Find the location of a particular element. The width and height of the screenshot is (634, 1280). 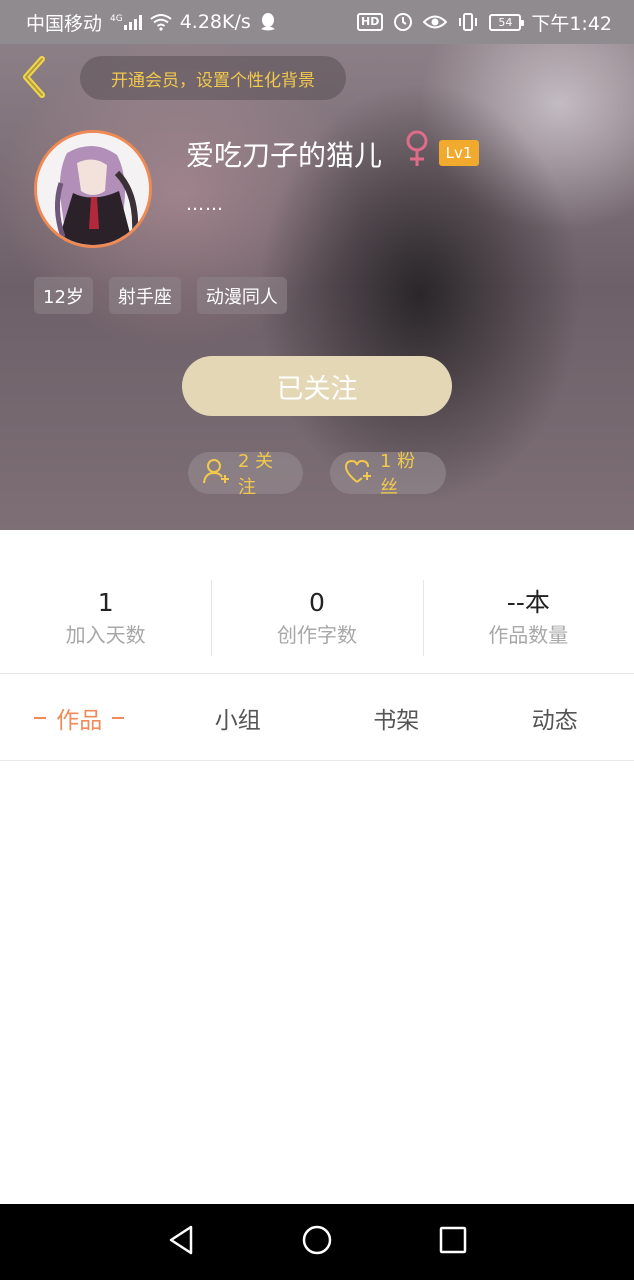

vip-background-banner: 开通会员，设置个性化背景 is located at coordinates (213, 78).